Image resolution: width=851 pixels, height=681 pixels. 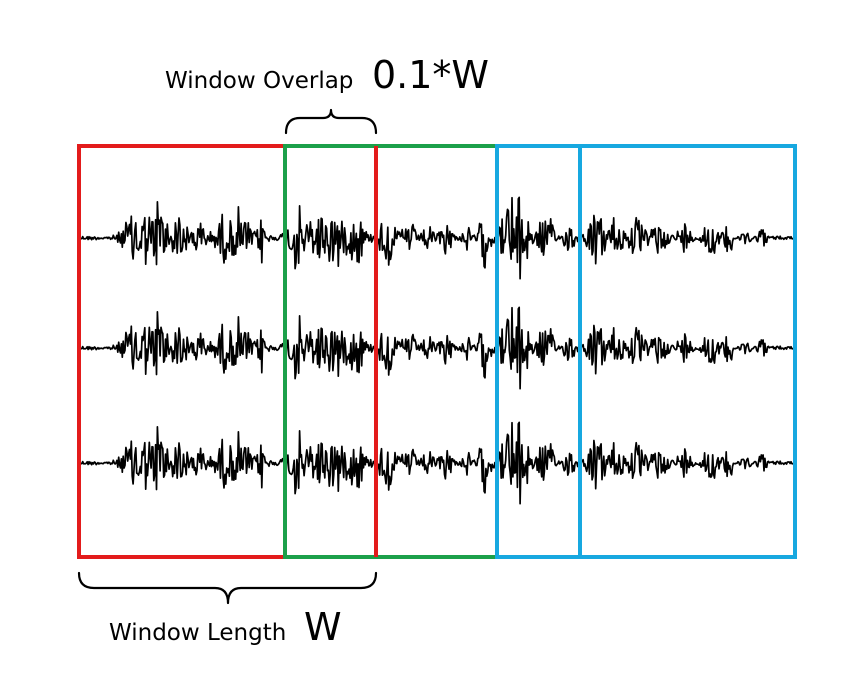 What do you see at coordinates (197, 633) in the screenshot?
I see `length-label-text: Window Length` at bounding box center [197, 633].